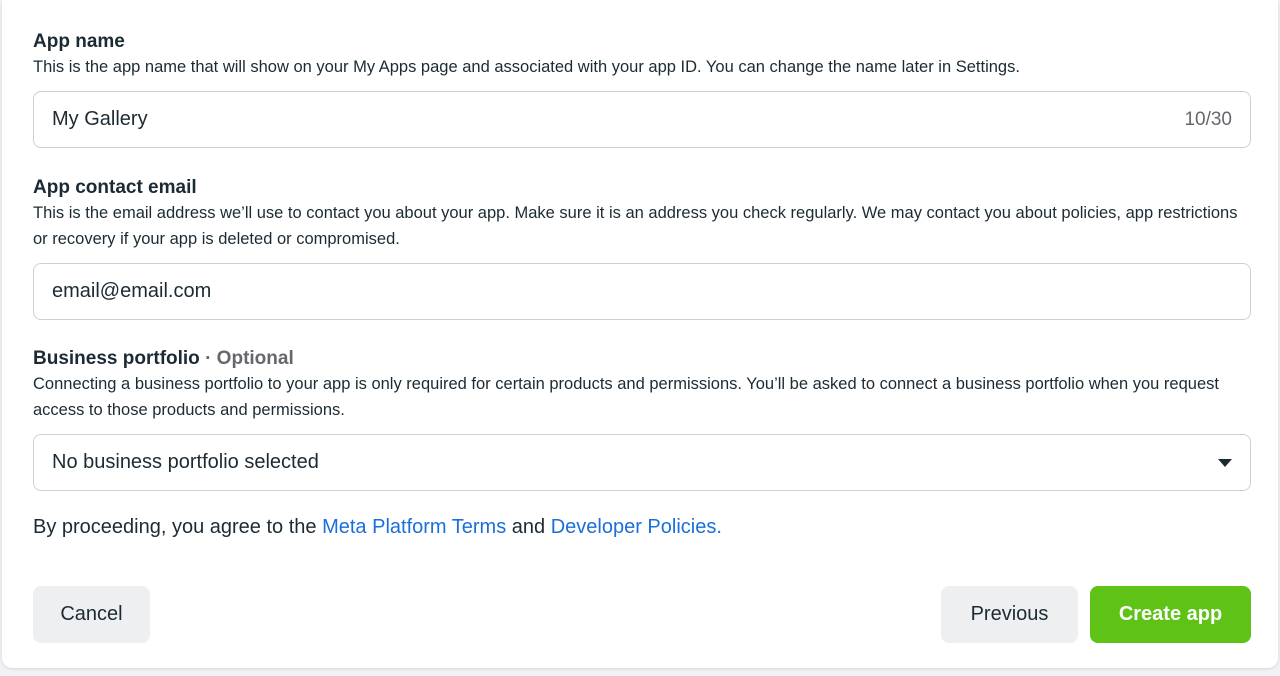 This screenshot has height=676, width=1280. I want to click on meta-platform-terms-link: Meta Platform Terms, so click(414, 527).